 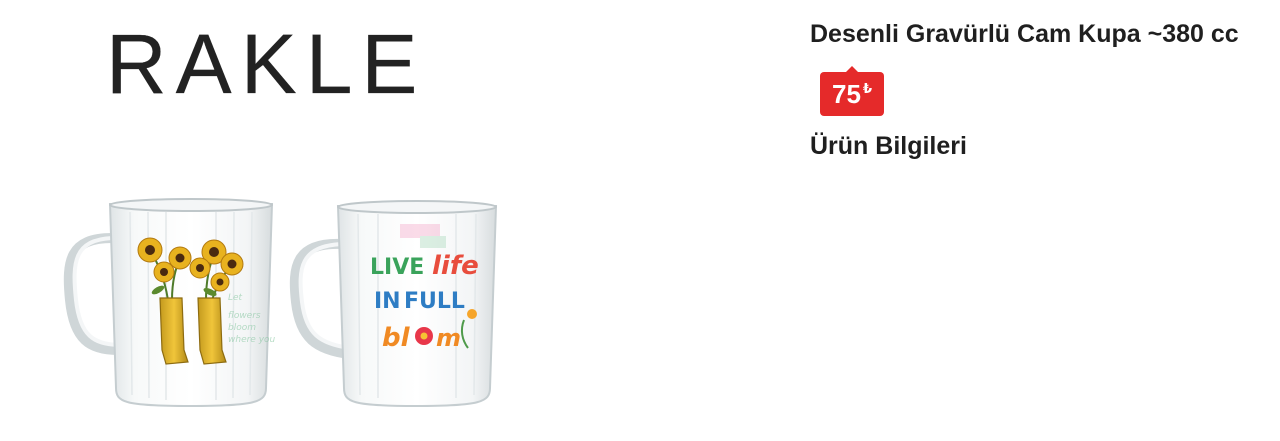 What do you see at coordinates (235, 298) in the screenshot?
I see `svg-text: Let` at bounding box center [235, 298].